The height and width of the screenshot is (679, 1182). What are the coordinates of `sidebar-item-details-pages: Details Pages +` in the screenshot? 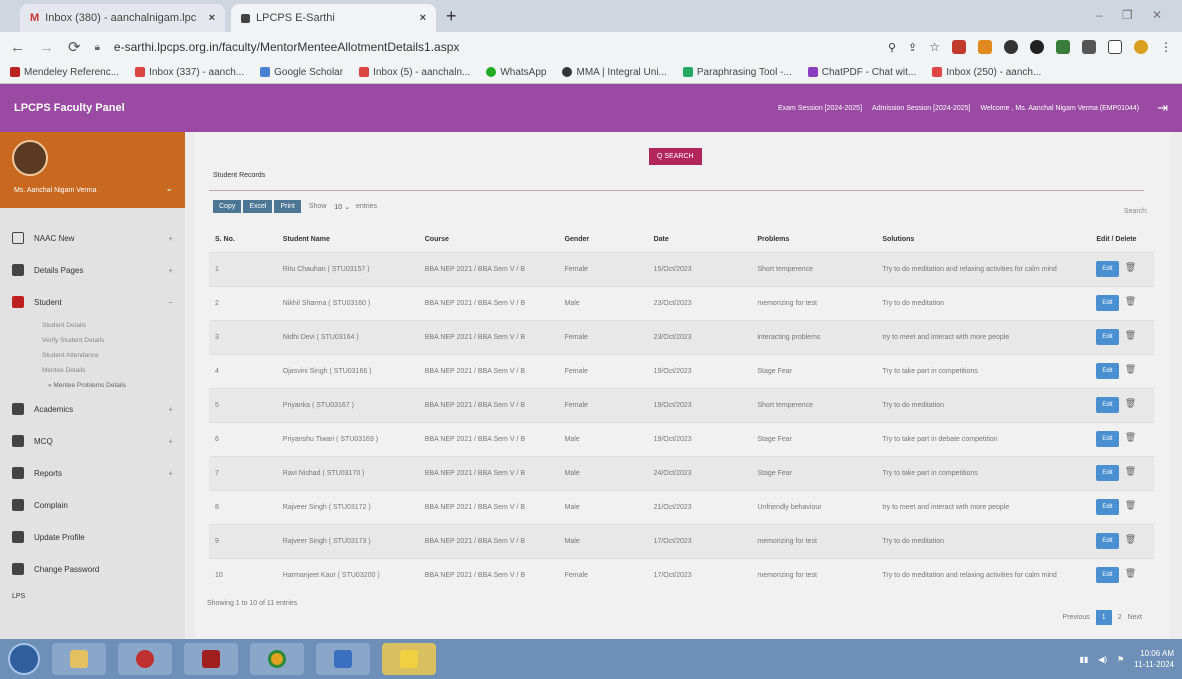 It's located at (92, 270).